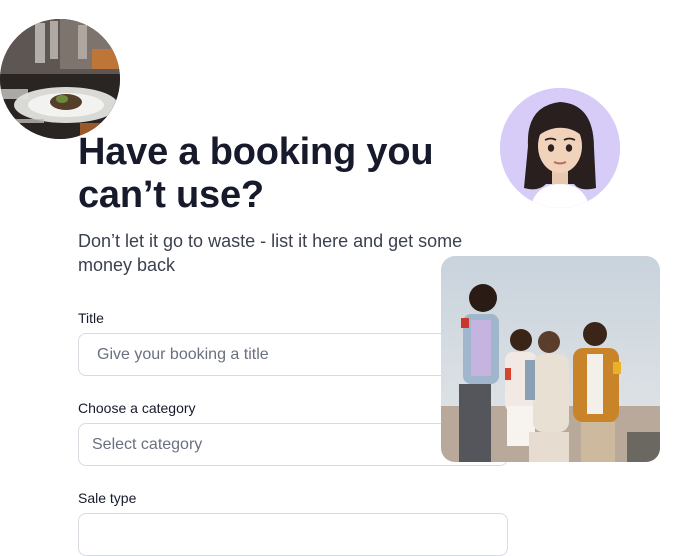 This screenshot has height=556, width=678. I want to click on friends-photo-image, so click(550, 359).